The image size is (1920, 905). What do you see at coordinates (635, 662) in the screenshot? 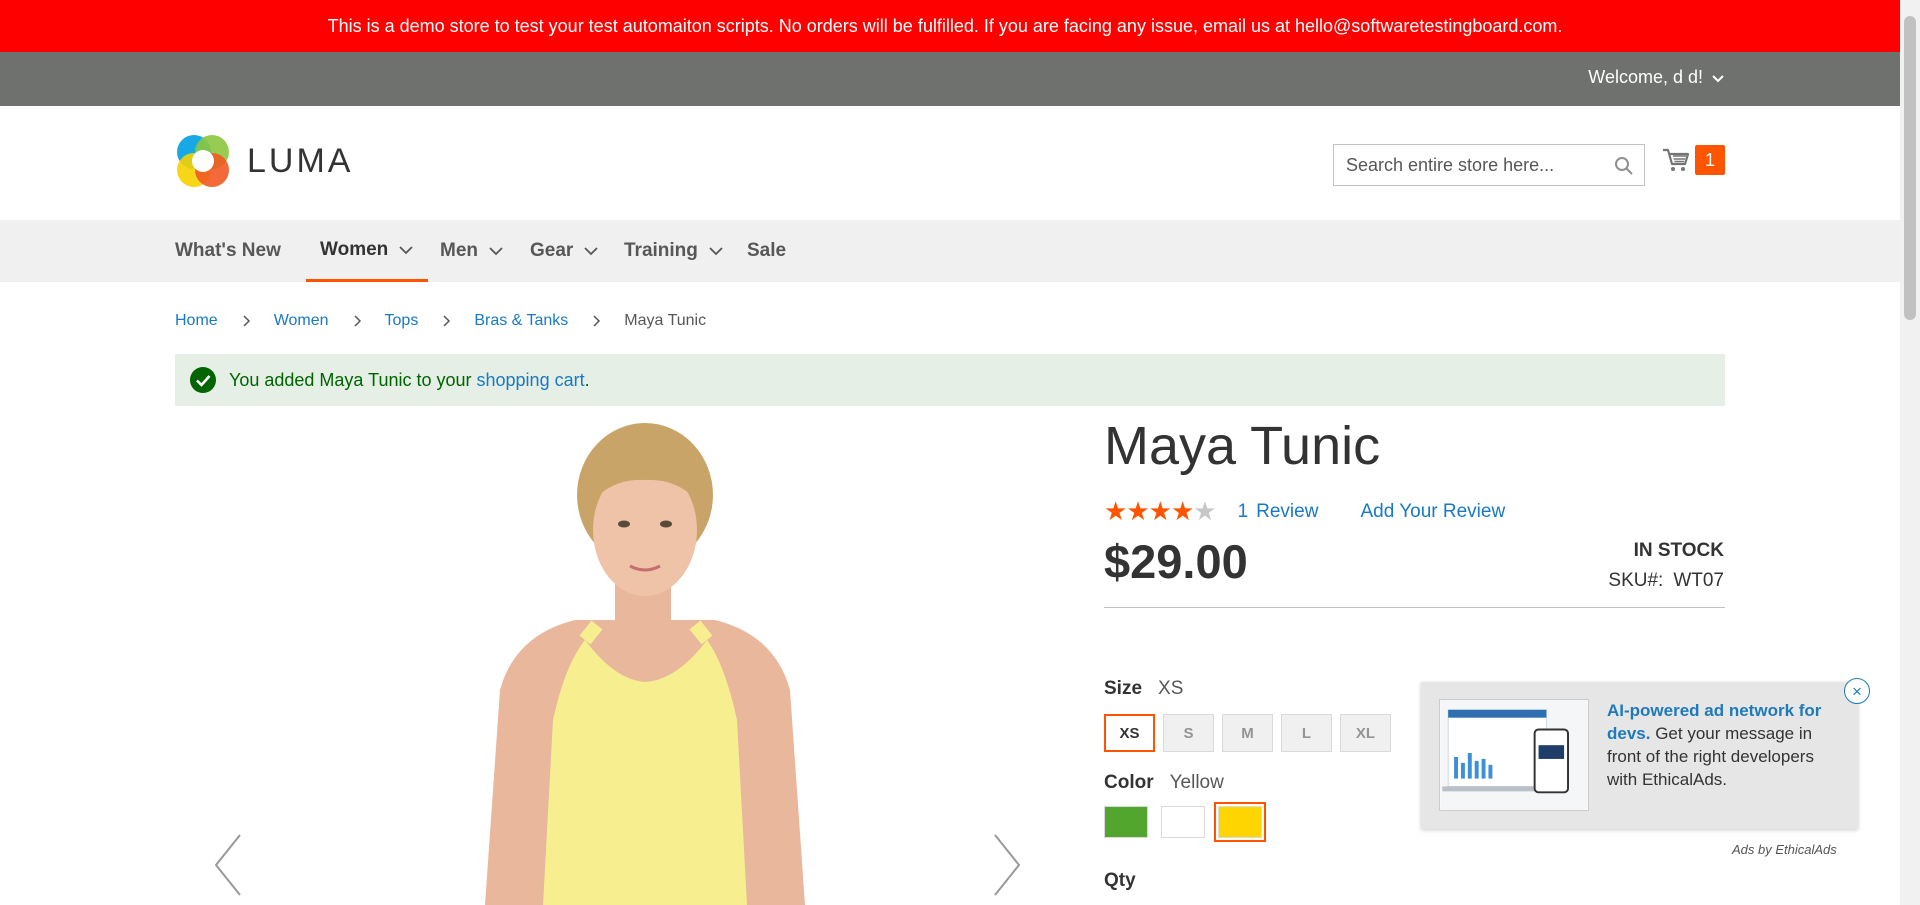
I see `product-photo` at bounding box center [635, 662].